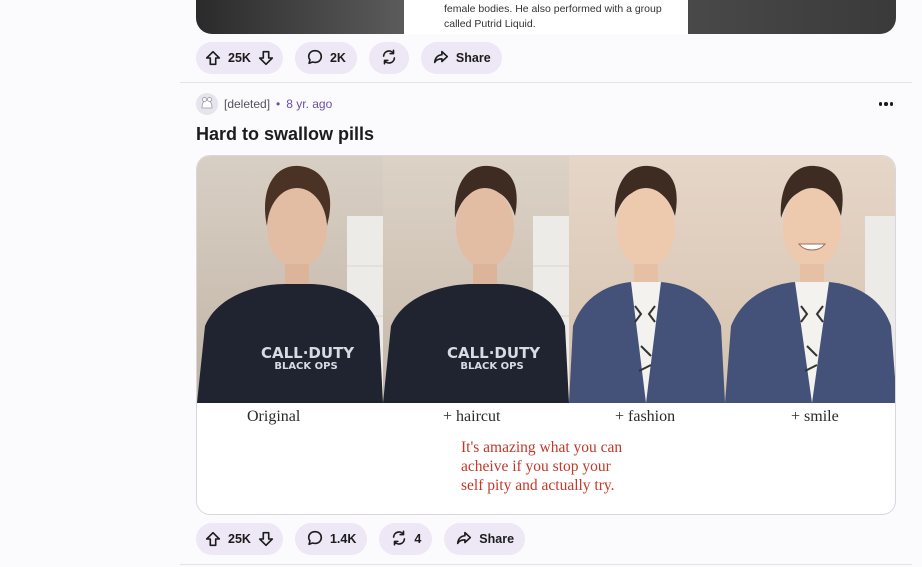 This screenshot has width=922, height=567. Describe the element at coordinates (810, 279) in the screenshot. I see `image-panel-smile` at that location.